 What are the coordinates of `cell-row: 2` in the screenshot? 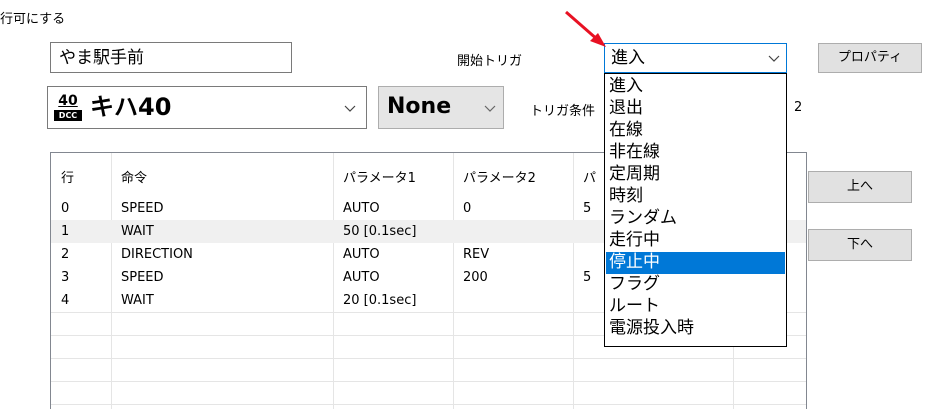 It's located at (65, 254).